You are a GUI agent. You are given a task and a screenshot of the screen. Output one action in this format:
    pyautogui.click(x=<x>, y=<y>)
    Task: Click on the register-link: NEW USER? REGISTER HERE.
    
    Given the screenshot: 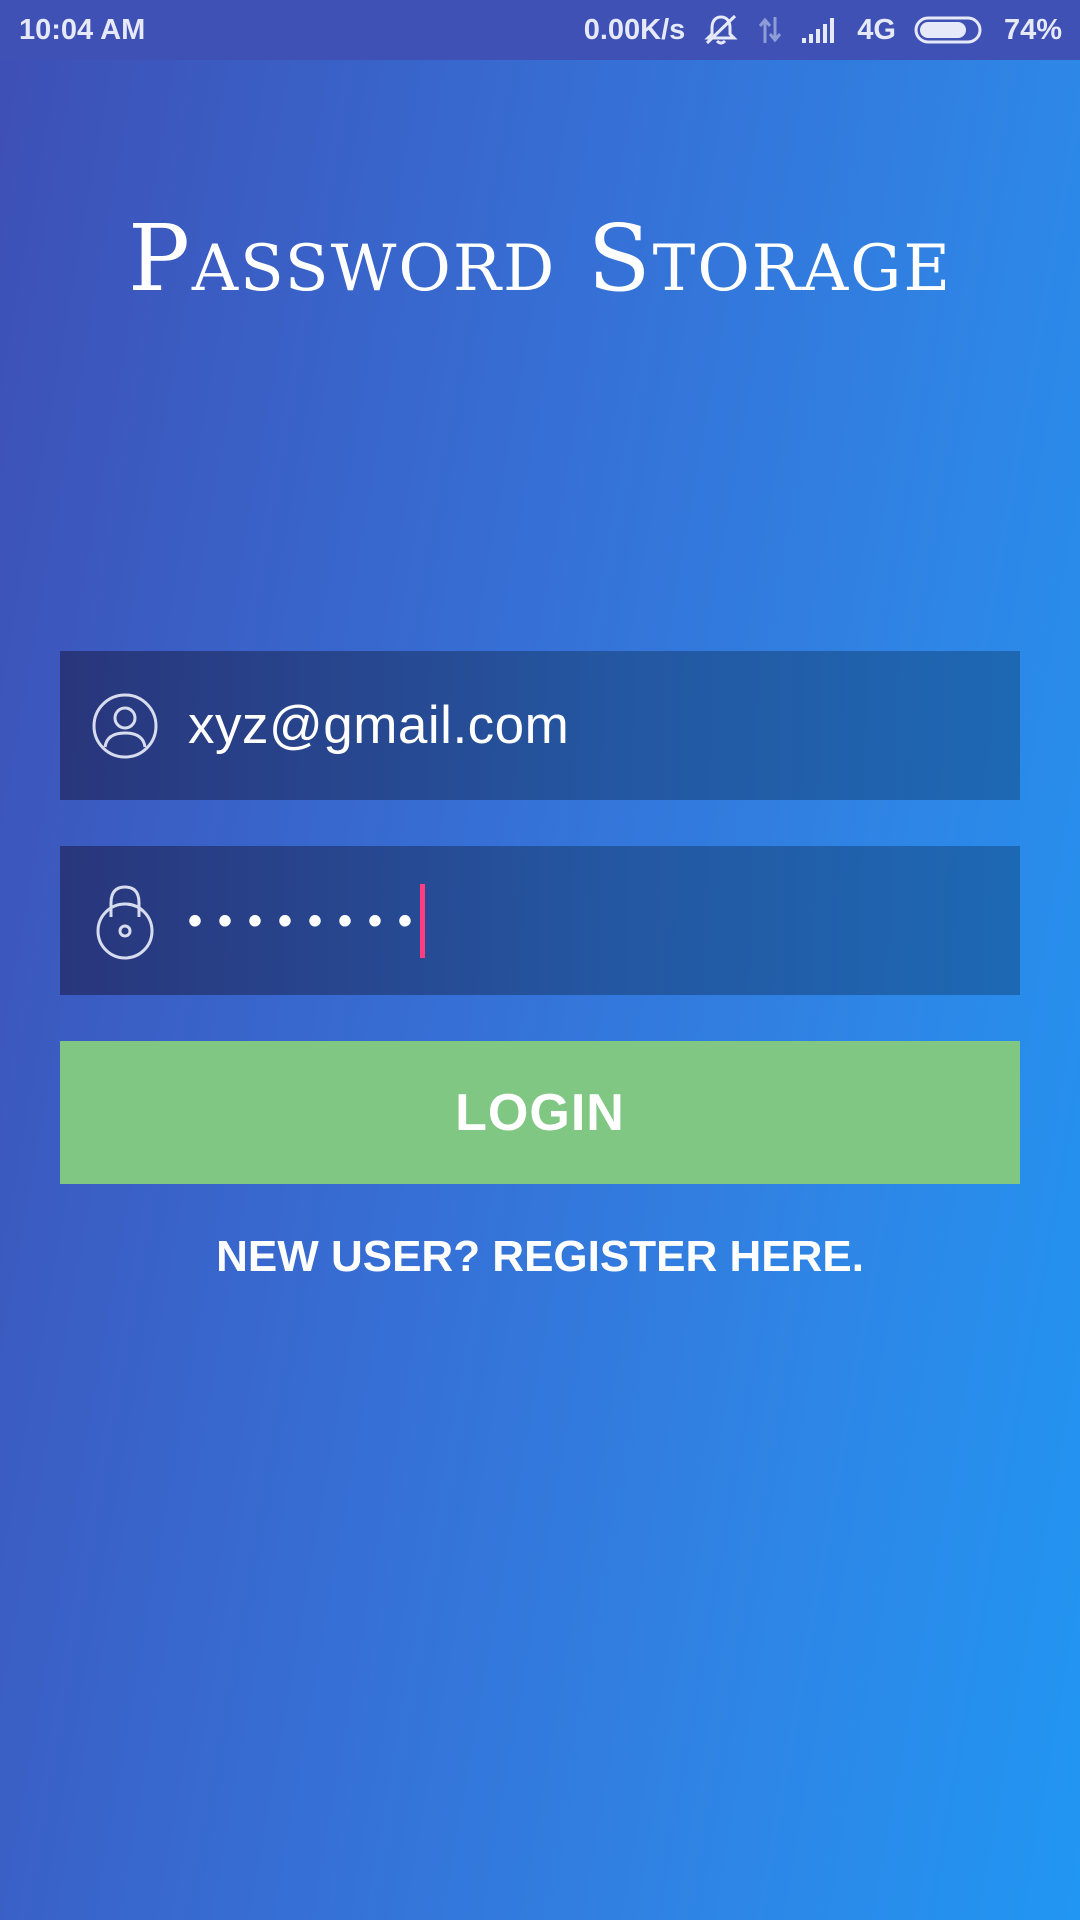 What is the action you would take?
    pyautogui.click(x=540, y=1257)
    